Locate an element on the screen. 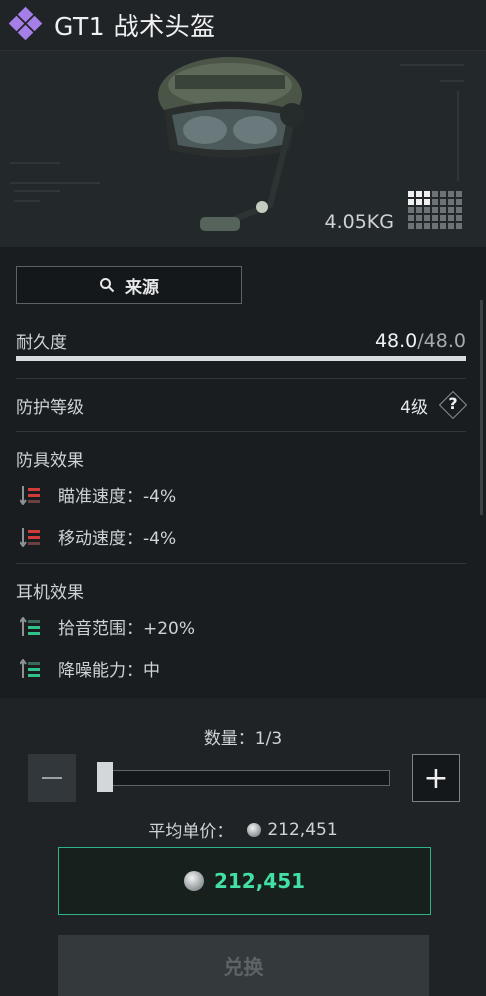 Image resolution: width=486 pixels, height=996 pixels. helmet-image is located at coordinates (231, 144).